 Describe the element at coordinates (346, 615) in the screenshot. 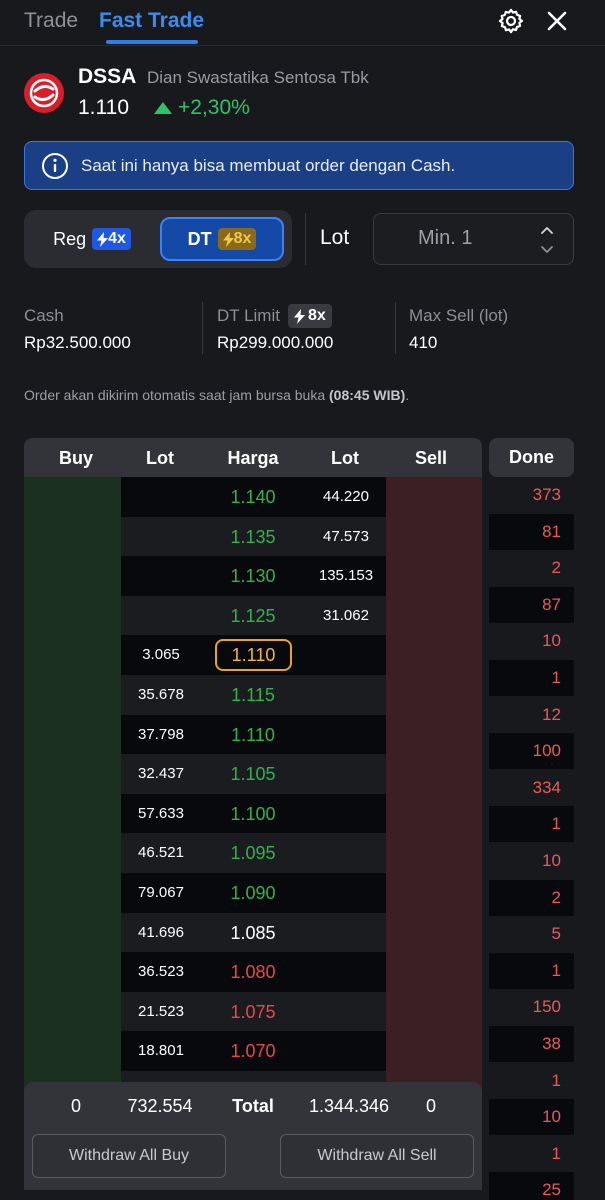

I see `offer-lot: 31.062` at that location.